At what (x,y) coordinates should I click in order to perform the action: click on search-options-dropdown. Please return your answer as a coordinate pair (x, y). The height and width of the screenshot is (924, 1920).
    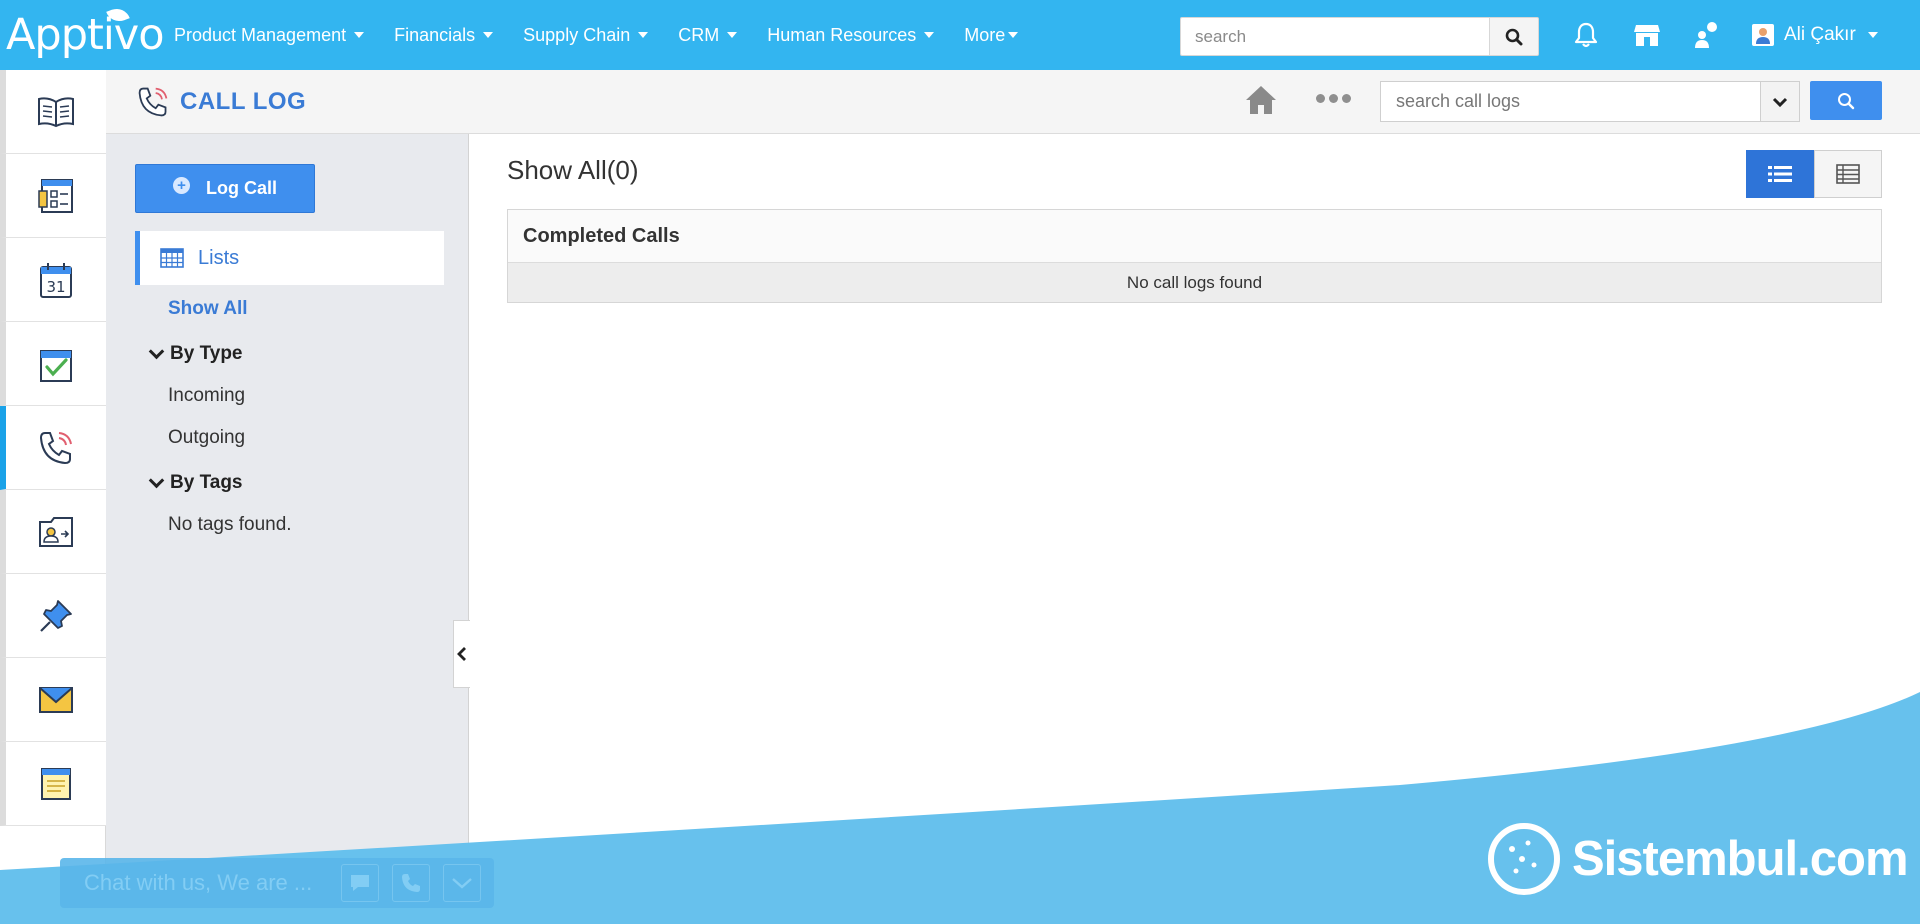
    Looking at the image, I should click on (1780, 101).